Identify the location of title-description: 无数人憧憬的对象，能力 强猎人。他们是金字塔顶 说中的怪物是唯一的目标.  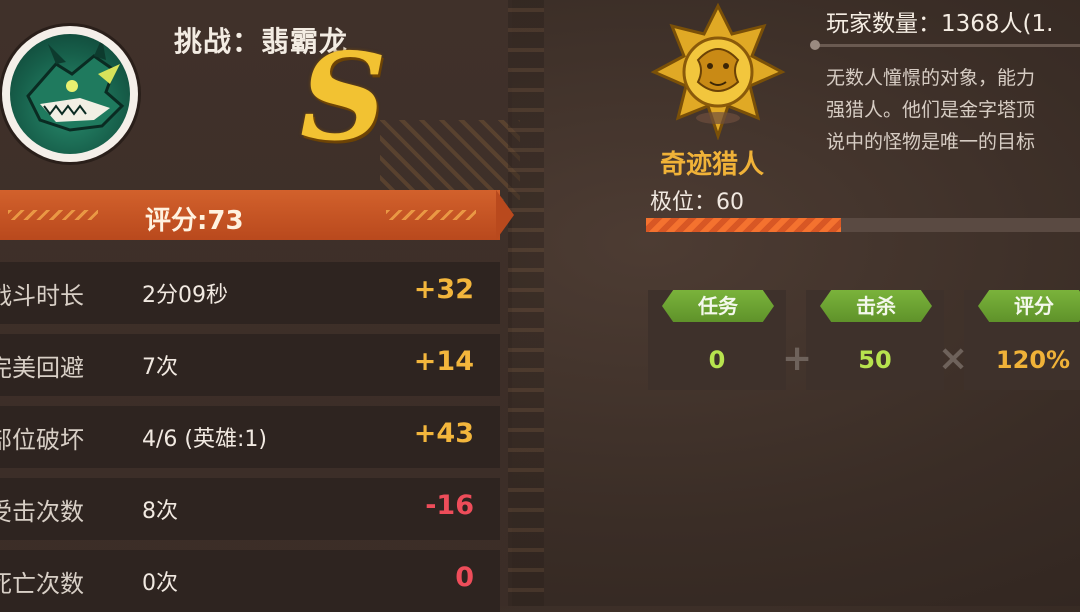
(953, 110).